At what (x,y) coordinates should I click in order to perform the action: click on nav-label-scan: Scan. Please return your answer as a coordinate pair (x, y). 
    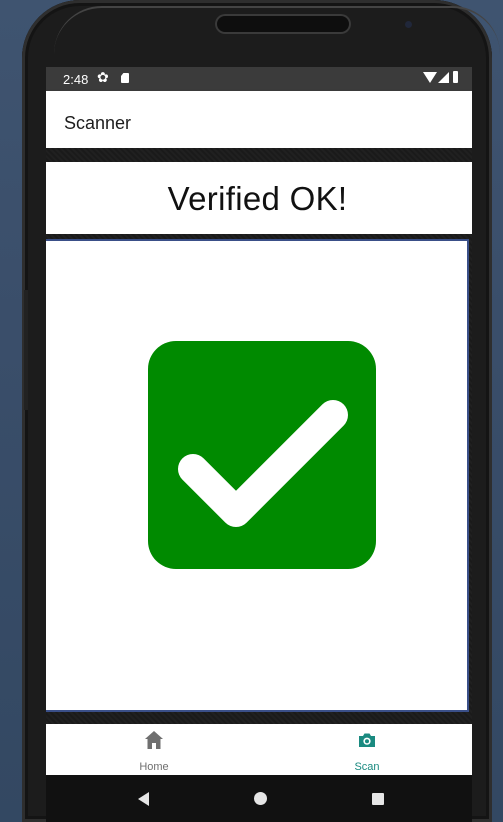
    Looking at the image, I should click on (367, 767).